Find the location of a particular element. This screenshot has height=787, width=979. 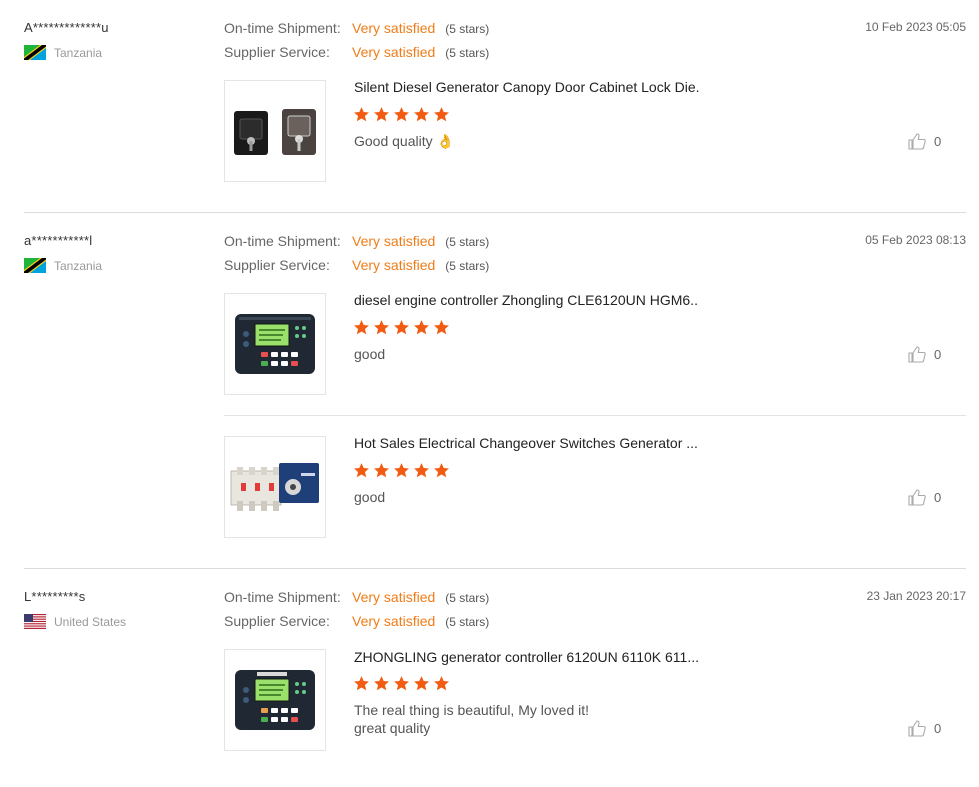

review-date: 10 Feb 2023 05:05 is located at coordinates (915, 27).